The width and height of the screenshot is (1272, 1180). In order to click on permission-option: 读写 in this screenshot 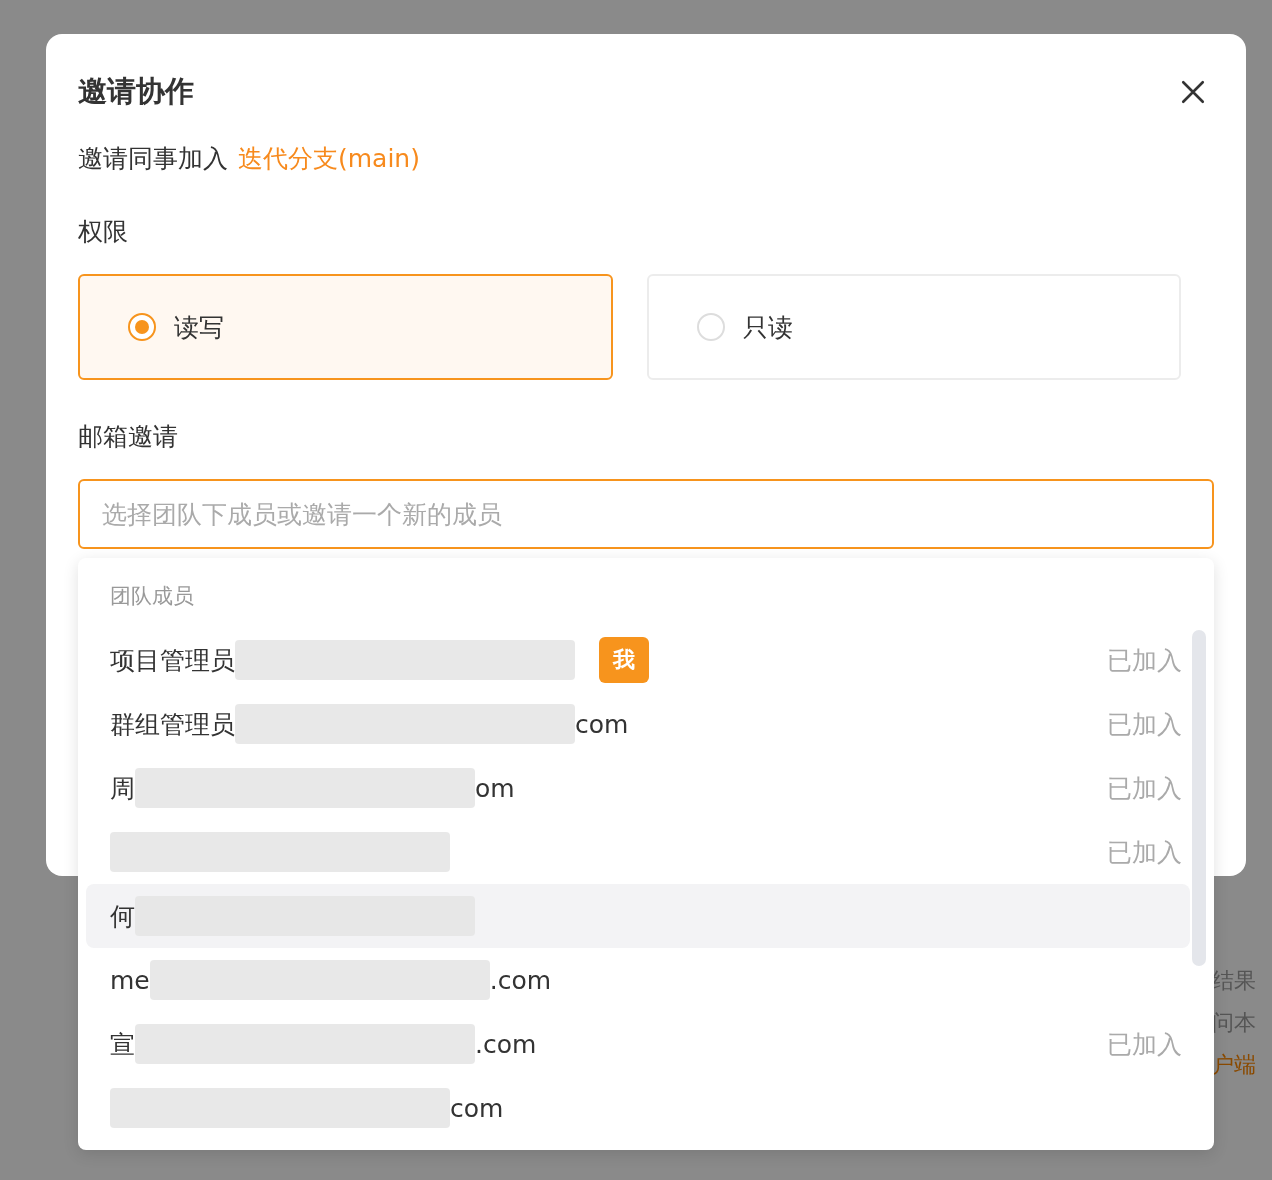, I will do `click(345, 327)`.